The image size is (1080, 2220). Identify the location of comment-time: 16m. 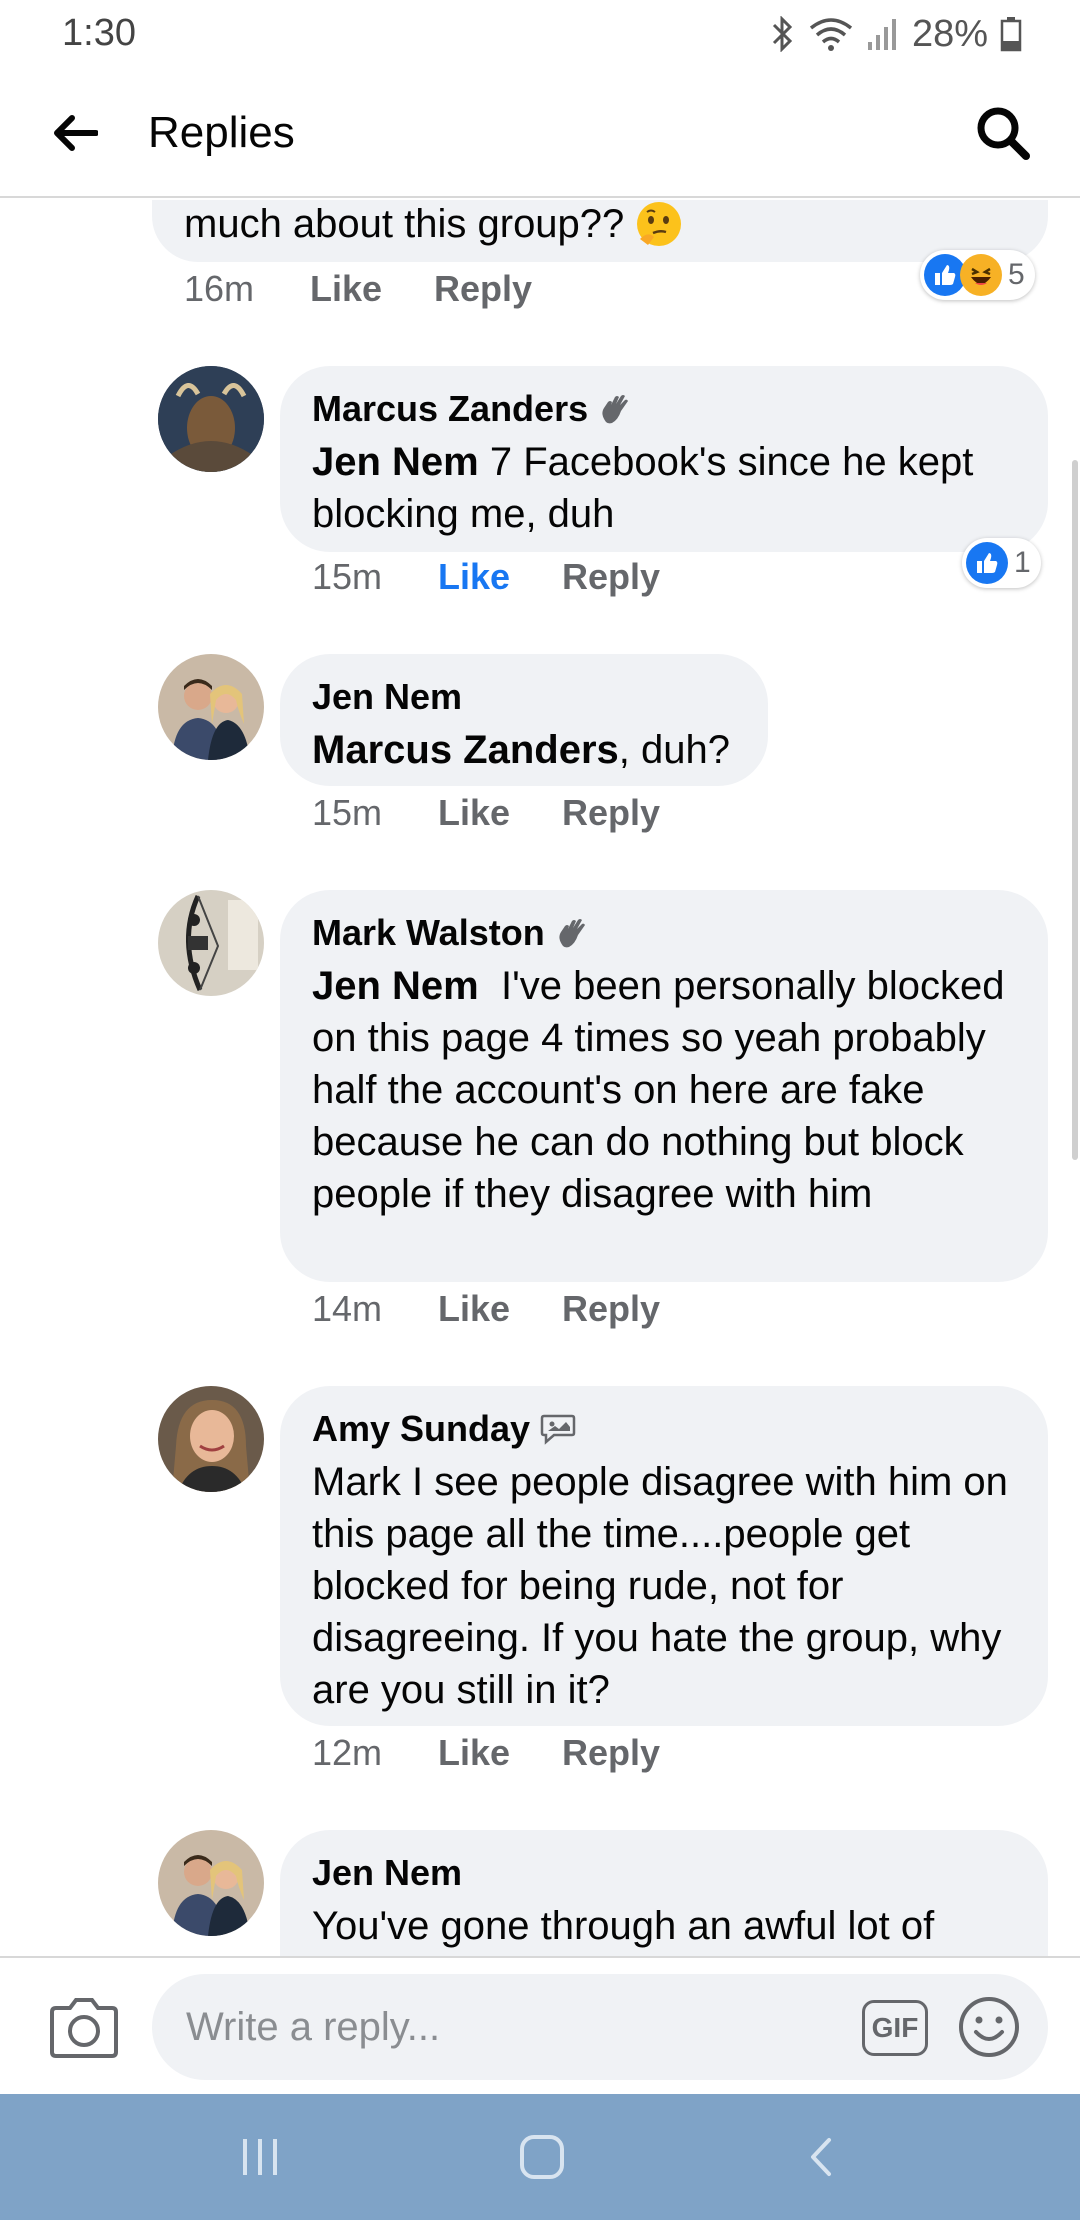
(219, 288).